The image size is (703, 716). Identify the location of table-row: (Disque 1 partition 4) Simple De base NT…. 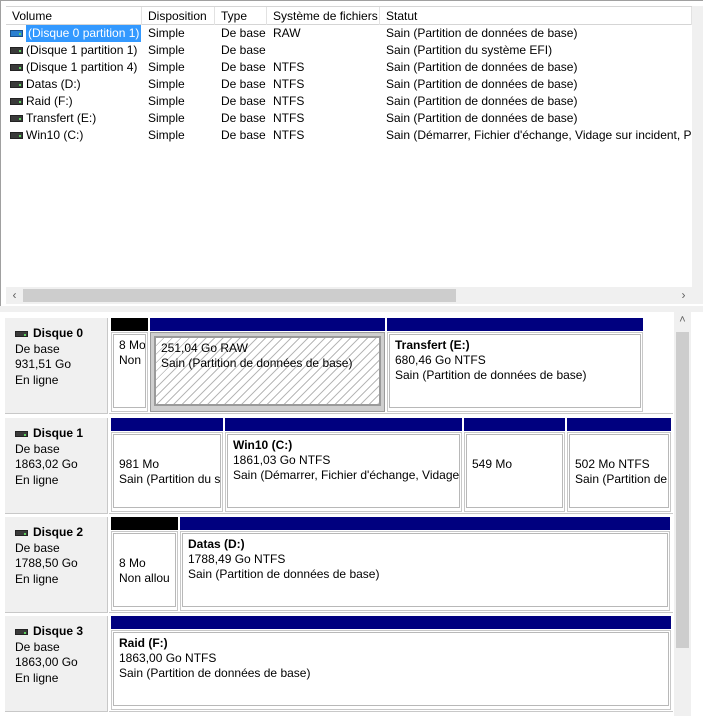
(349, 67).